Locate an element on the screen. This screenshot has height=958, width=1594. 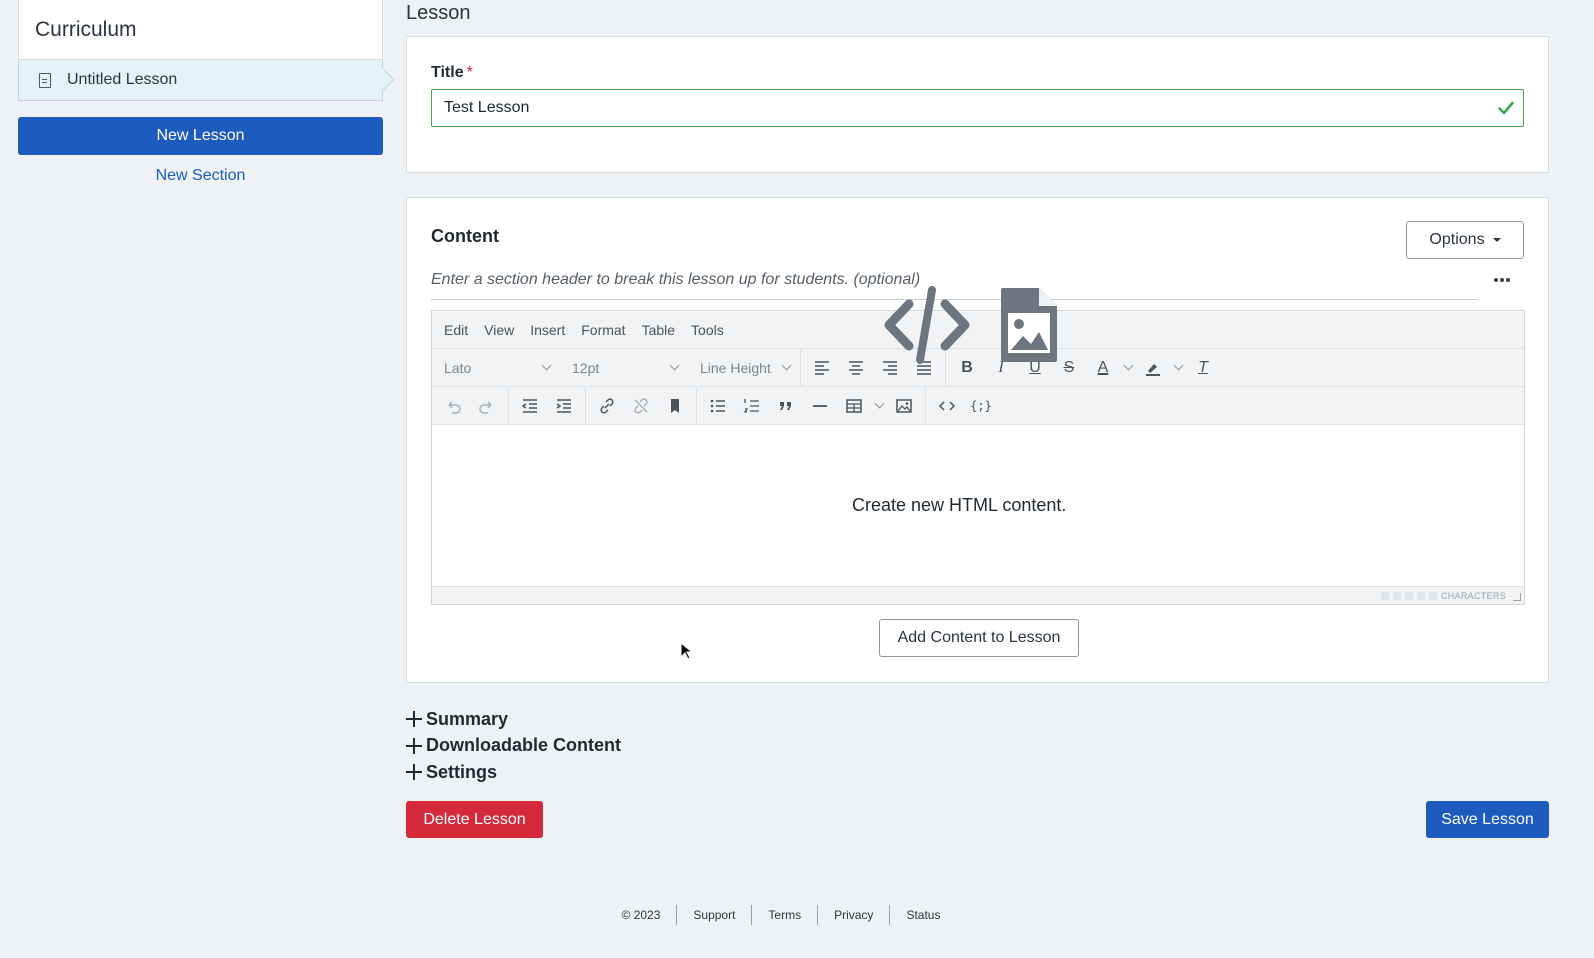
indent-icon is located at coordinates (564, 406).